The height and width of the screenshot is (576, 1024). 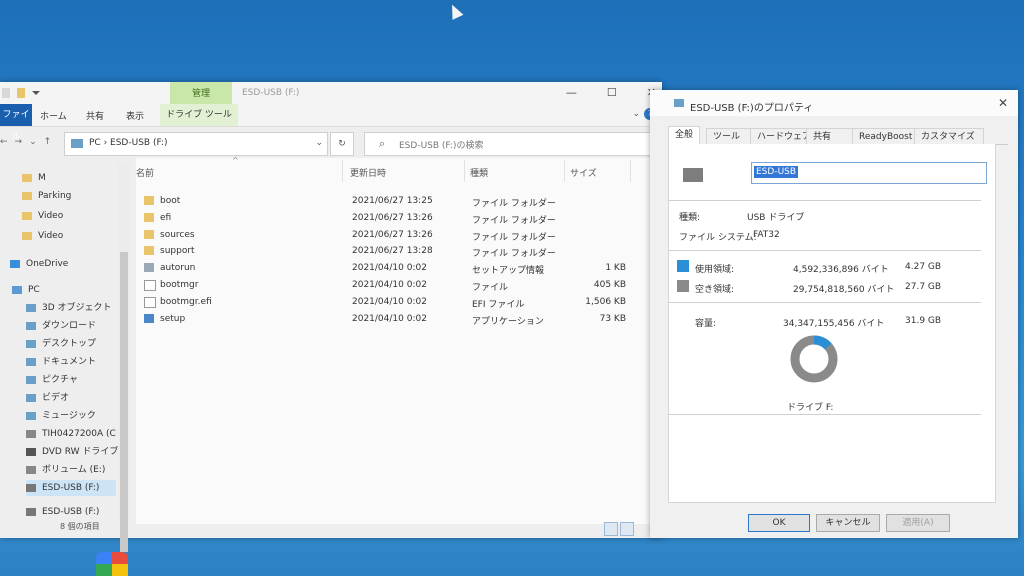 I want to click on file-row: autorun 2021/04/10 0:02 セットアップ情報 1 KB, so click(x=396, y=269).